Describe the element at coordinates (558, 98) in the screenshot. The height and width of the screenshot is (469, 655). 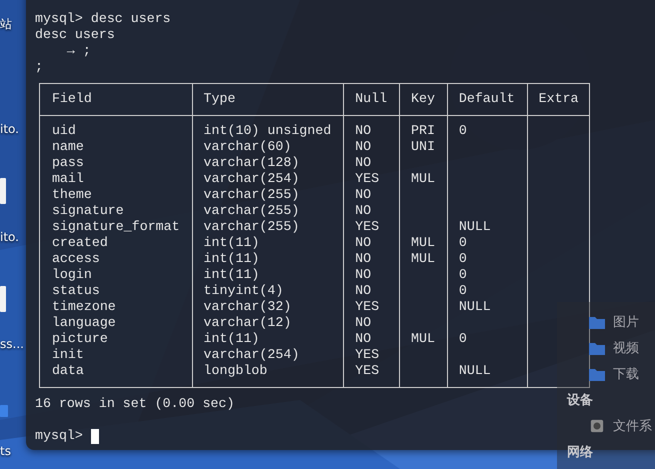
I see `column-header: Extra` at that location.